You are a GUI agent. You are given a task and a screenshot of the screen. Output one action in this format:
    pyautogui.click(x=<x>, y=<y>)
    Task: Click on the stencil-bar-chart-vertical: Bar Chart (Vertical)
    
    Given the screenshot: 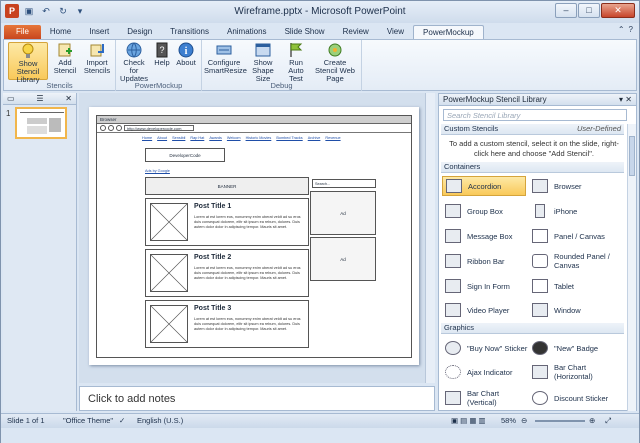 What is the action you would take?
    pyautogui.click(x=487, y=398)
    